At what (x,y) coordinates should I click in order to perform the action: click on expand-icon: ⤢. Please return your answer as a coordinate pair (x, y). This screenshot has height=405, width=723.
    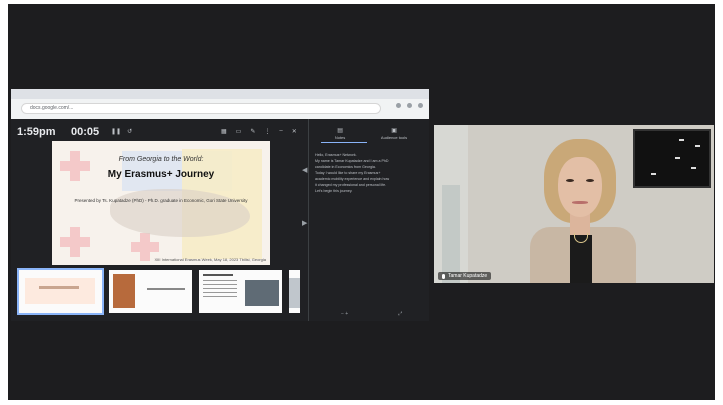
    Looking at the image, I should click on (400, 314).